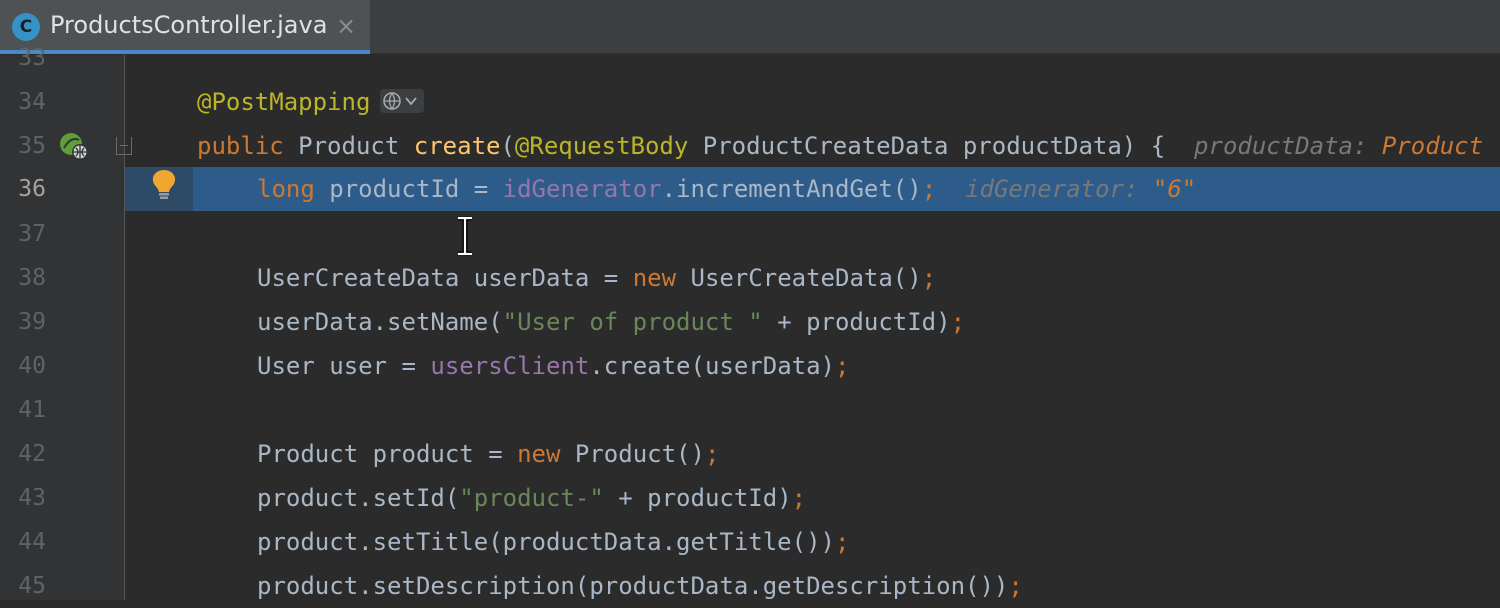 The width and height of the screenshot is (1500, 608). Describe the element at coordinates (409, 189) in the screenshot. I see `variable-declaration: productId =` at that location.